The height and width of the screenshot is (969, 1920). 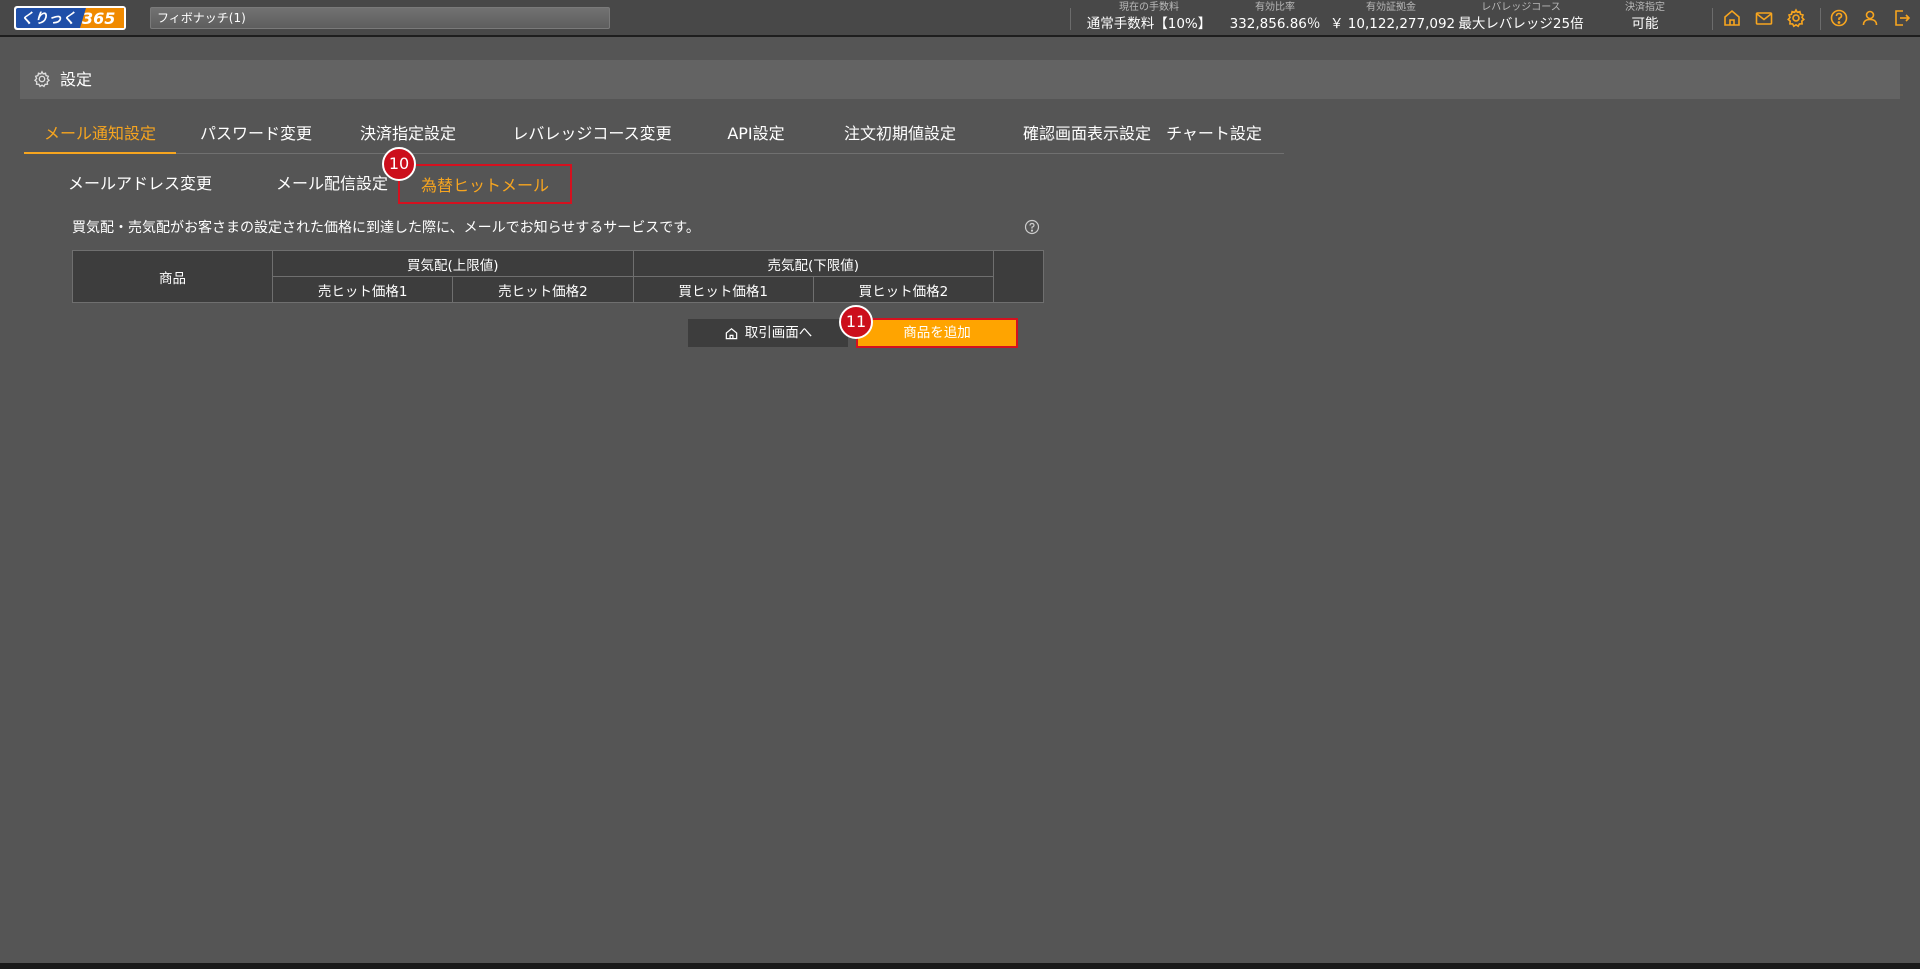 I want to click on stat-label: 決済指定, so click(x=1645, y=7).